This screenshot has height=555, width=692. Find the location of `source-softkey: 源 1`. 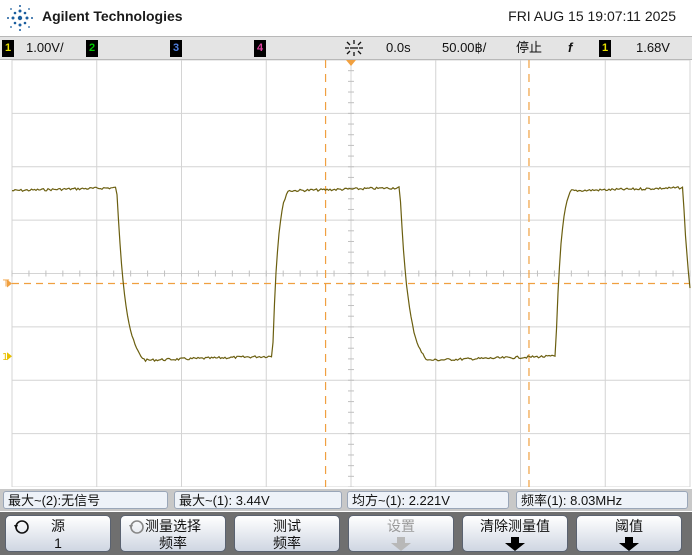

source-softkey: 源 1 is located at coordinates (58, 533).